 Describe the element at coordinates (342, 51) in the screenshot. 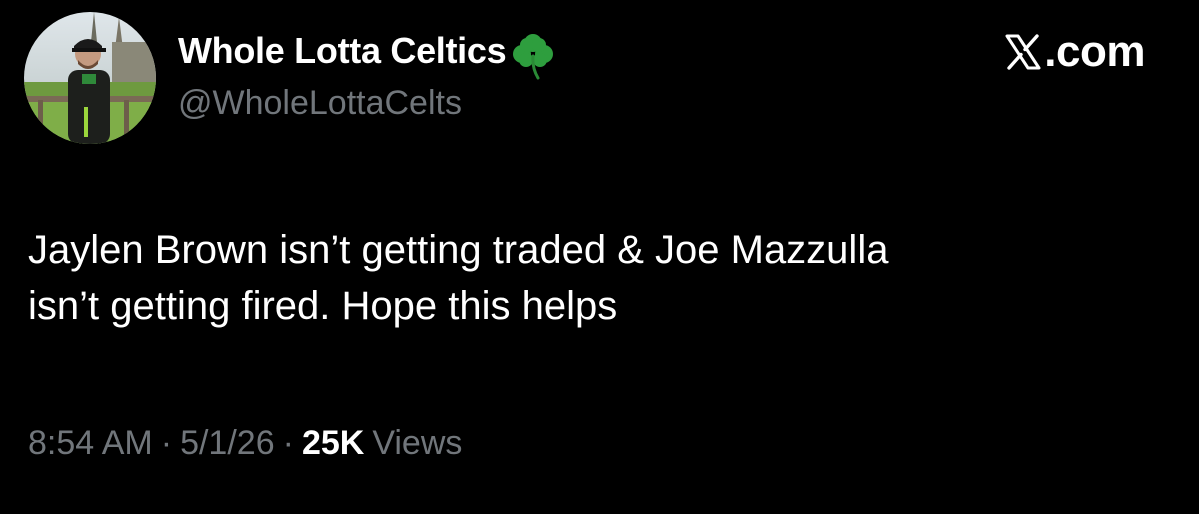

I see `author-display-name: Whole Lotta Celtics` at that location.